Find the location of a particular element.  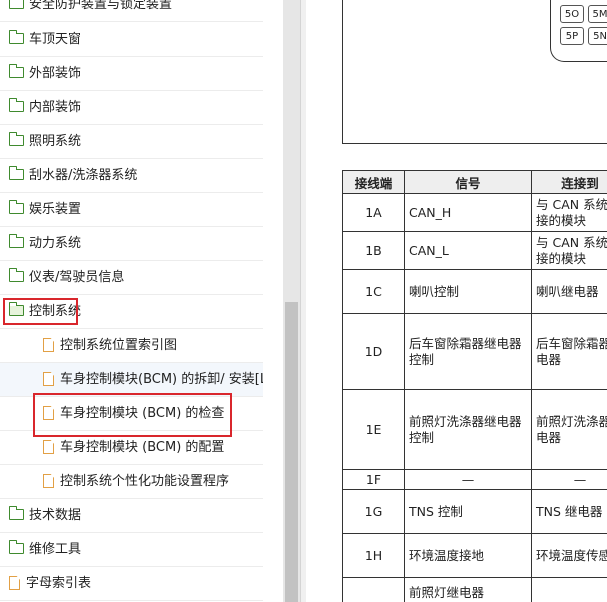

tree-folder-item: 仪表/驾驶员信息 is located at coordinates (131, 278).